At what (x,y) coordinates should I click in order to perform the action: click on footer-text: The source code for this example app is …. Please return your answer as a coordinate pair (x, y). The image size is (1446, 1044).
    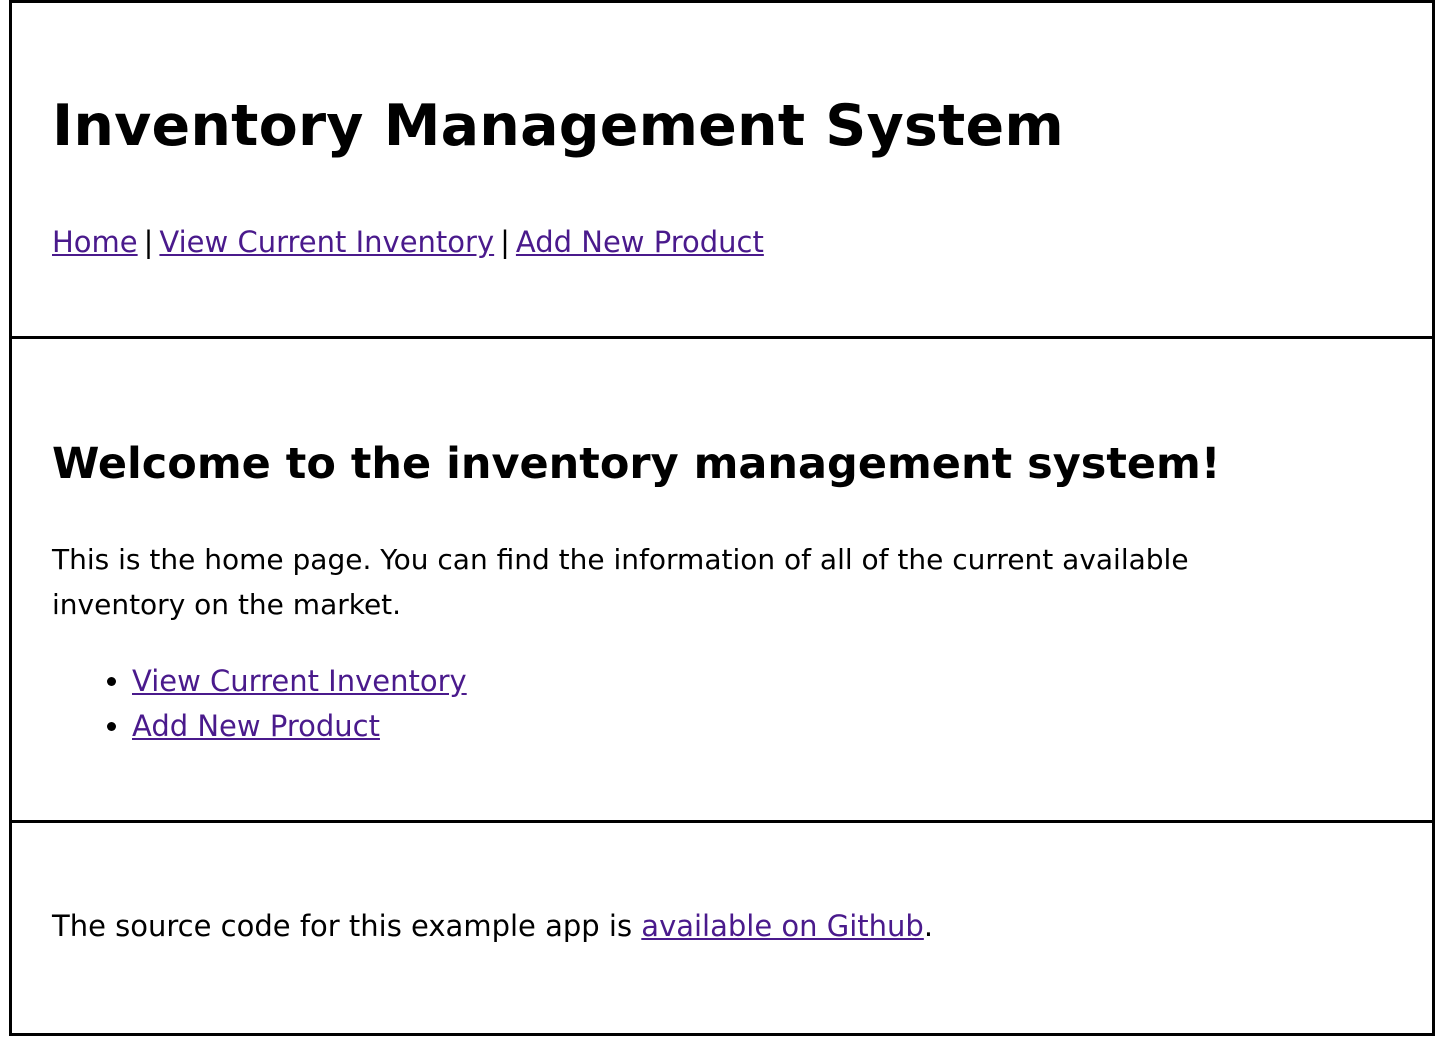
    Looking at the image, I should click on (492, 926).